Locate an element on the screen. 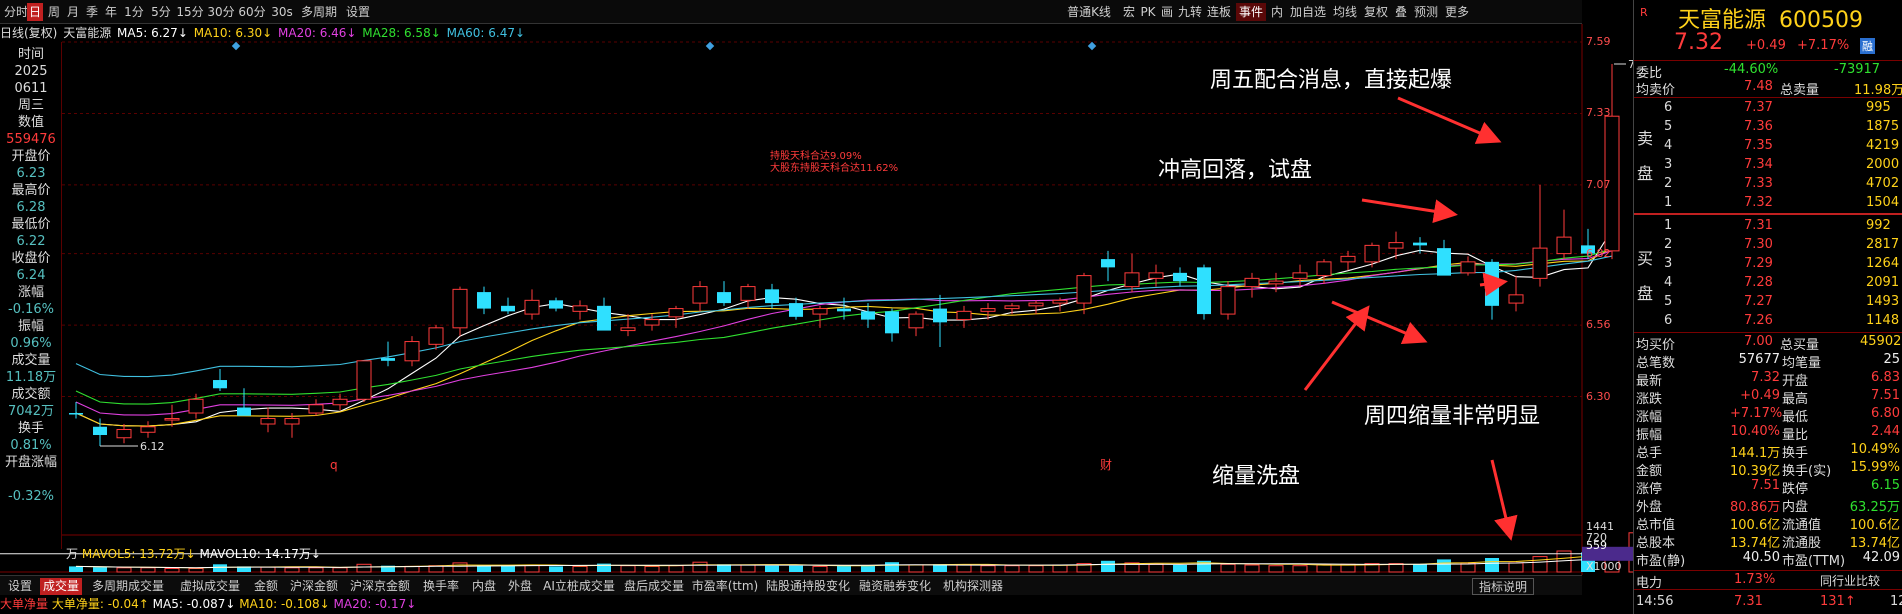 Image resolution: width=1902 pixels, height=614 pixels. toolbar-right-item-5: 连板 is located at coordinates (1219, 12).